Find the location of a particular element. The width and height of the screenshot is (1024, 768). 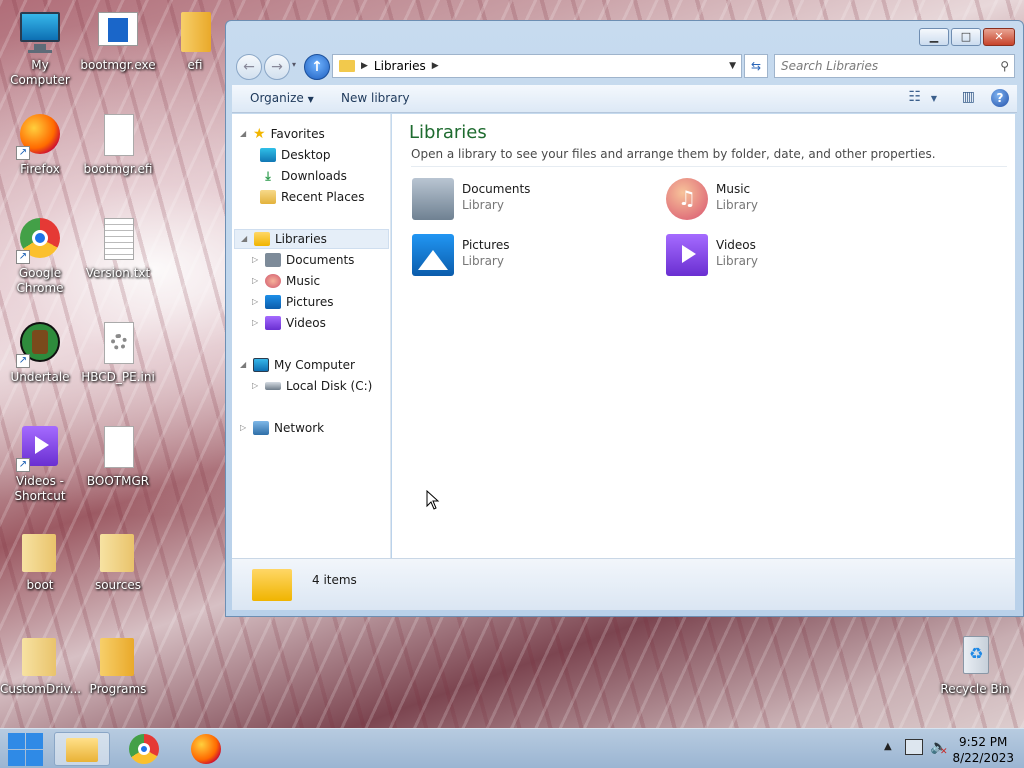

tree-item-my-computer: ◢ My Computer is located at coordinates (297, 365).